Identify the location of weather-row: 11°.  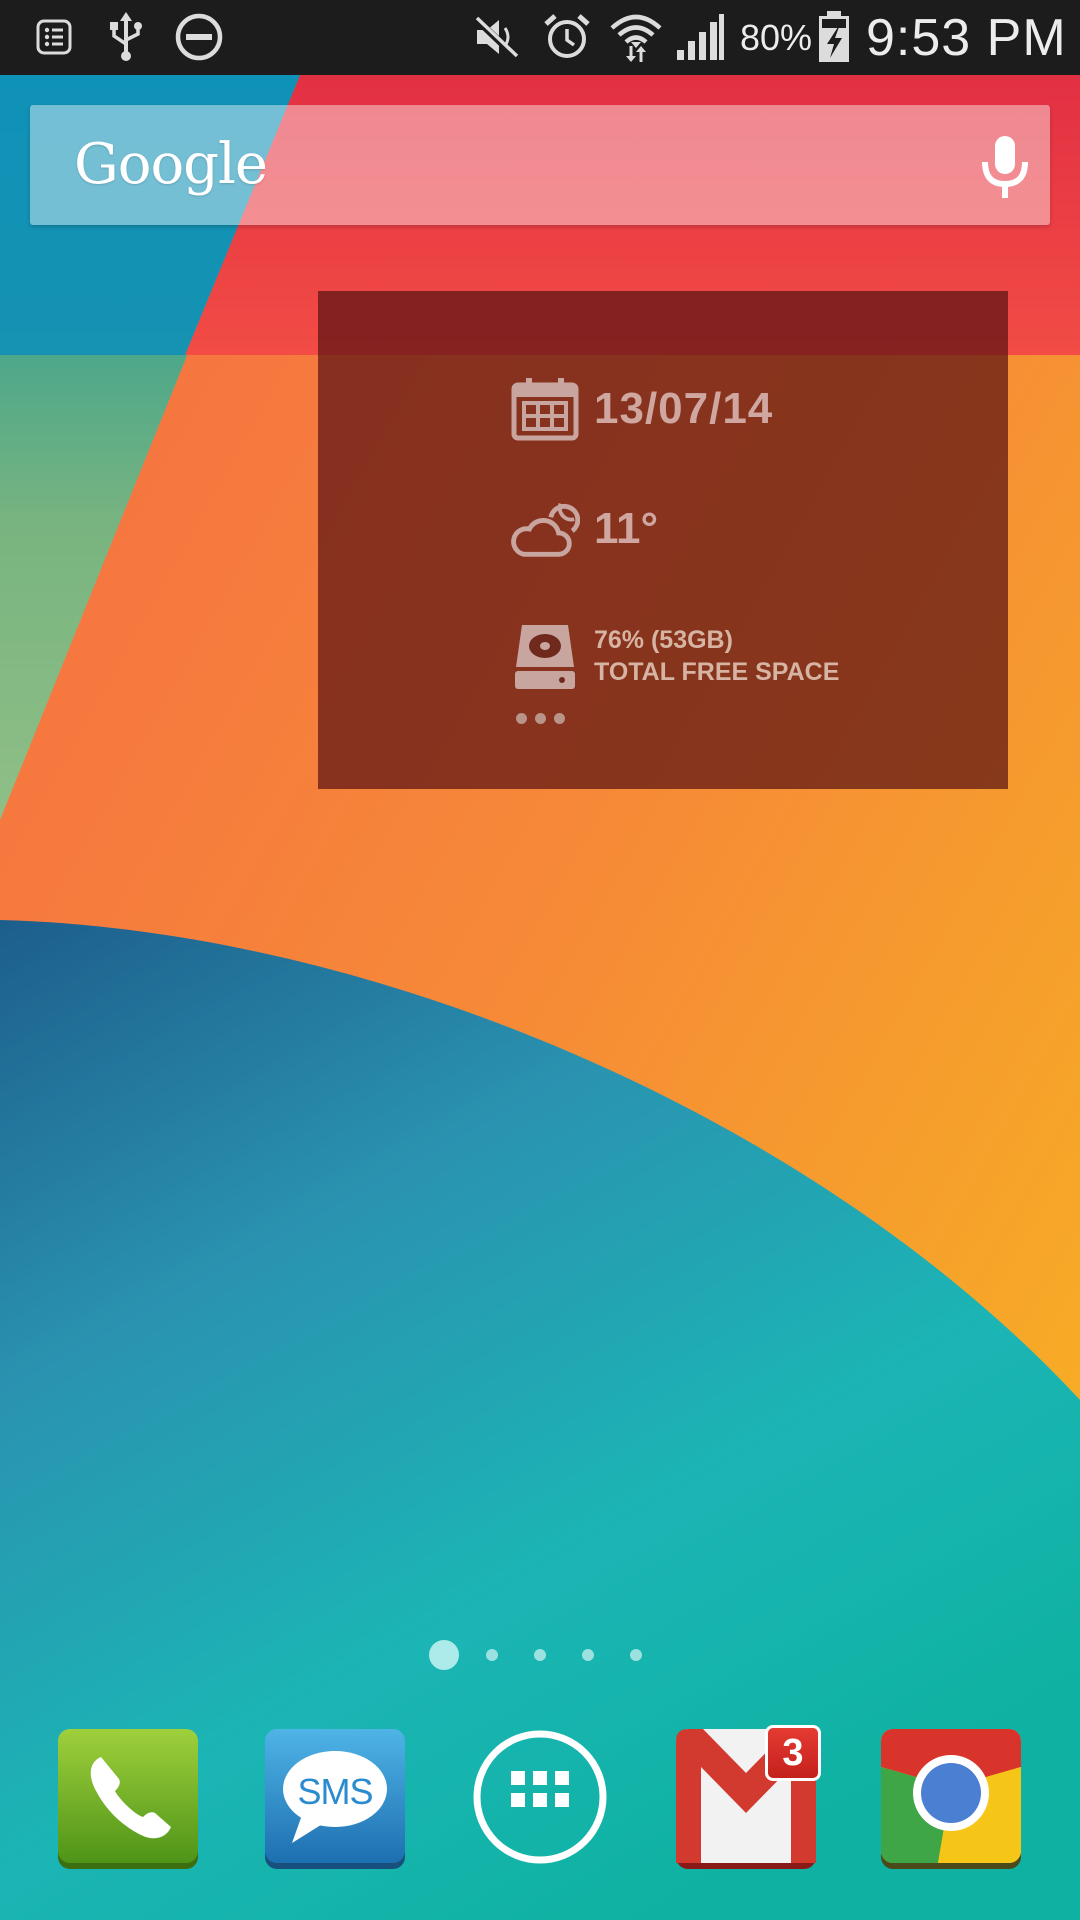
(584, 529).